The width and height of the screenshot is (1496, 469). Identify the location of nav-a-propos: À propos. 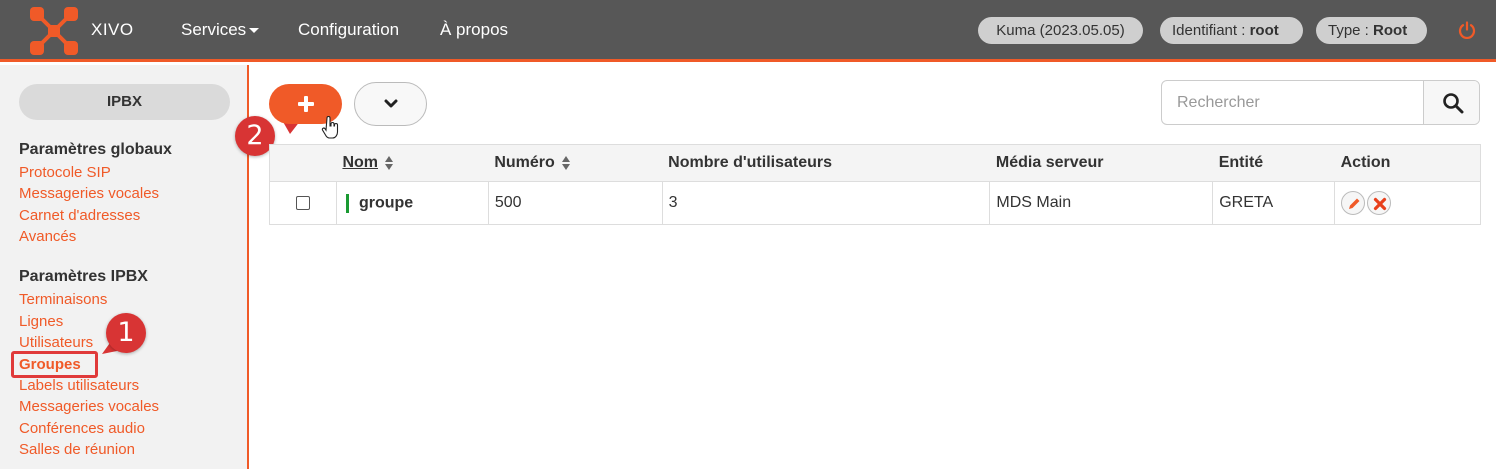
(474, 30).